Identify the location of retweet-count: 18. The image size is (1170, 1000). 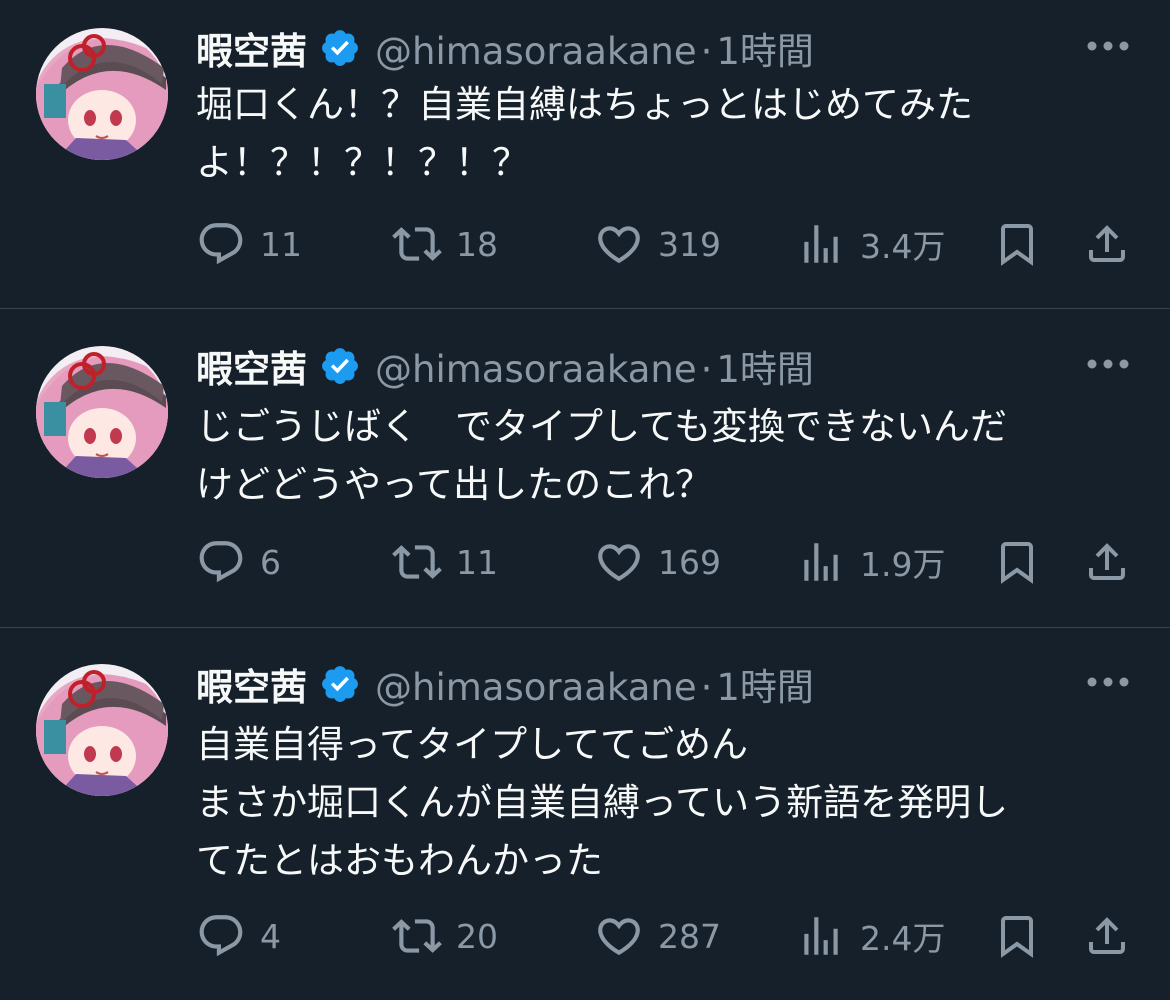
(477, 244).